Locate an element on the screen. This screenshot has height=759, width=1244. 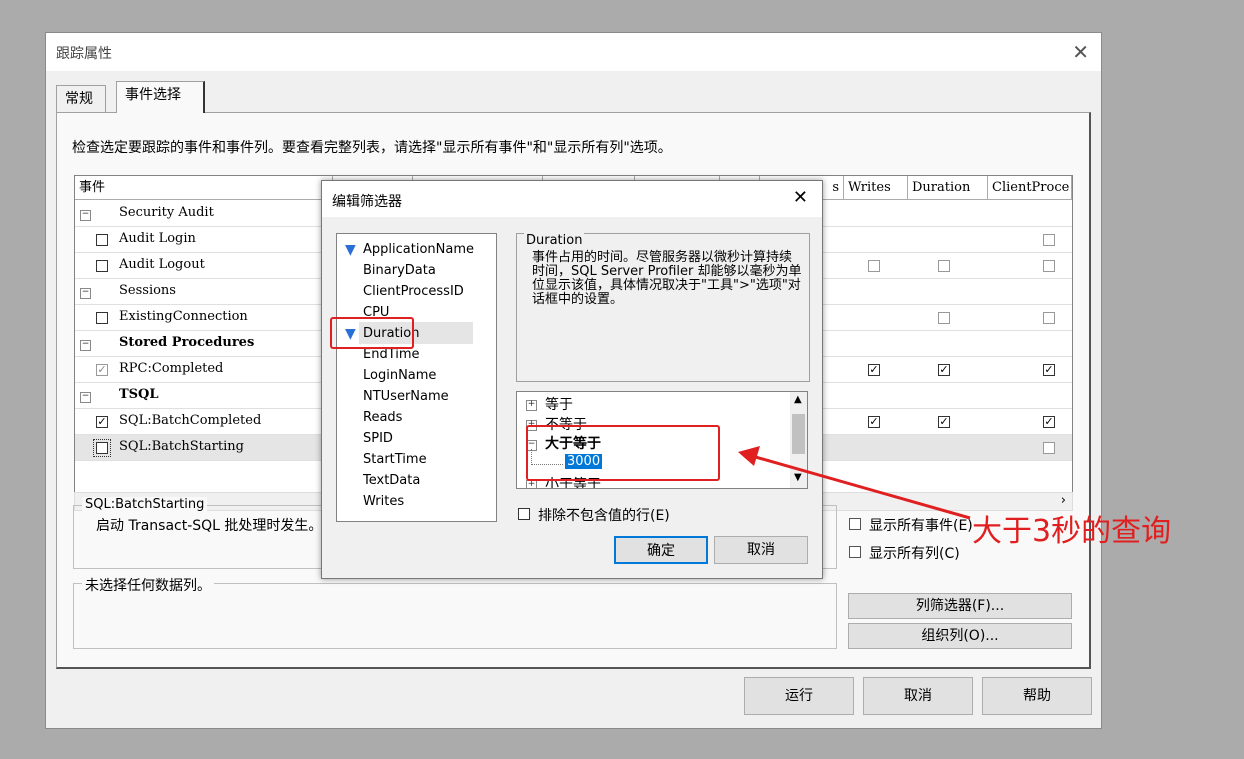
arrow-line is located at coordinates (861, 487).